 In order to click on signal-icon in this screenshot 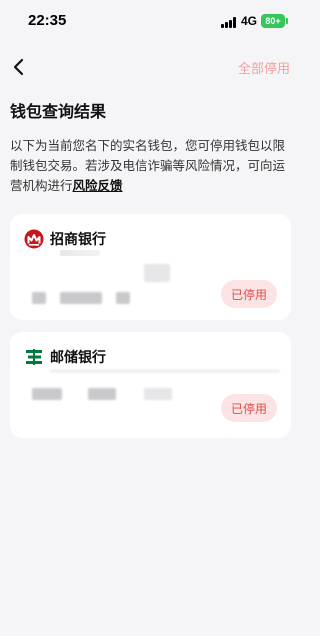, I will do `click(229, 22)`.